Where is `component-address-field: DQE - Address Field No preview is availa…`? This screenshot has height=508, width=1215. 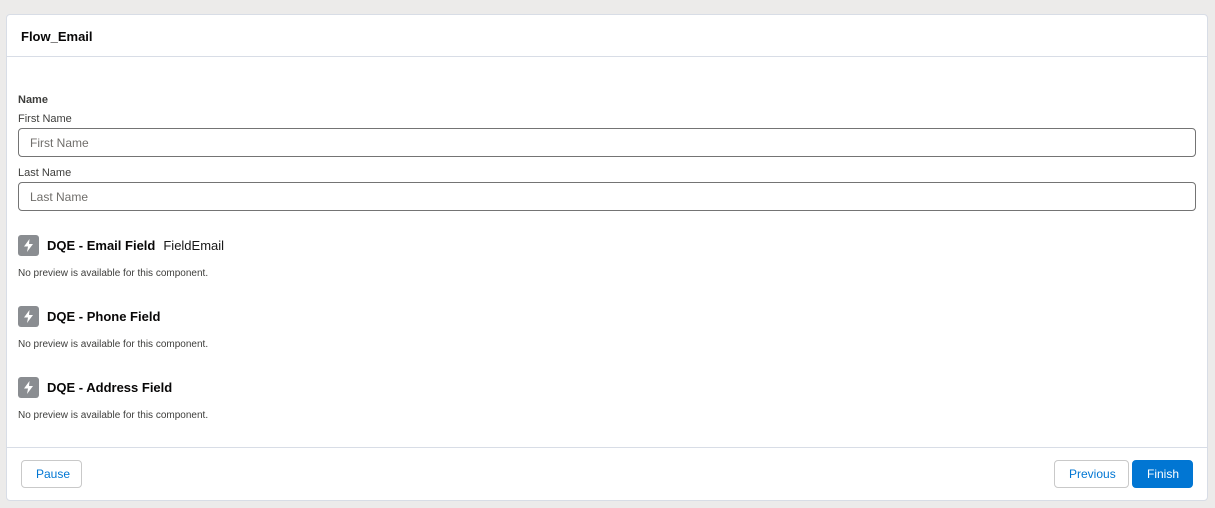 component-address-field: DQE - Address Field No preview is availa… is located at coordinates (607, 398).